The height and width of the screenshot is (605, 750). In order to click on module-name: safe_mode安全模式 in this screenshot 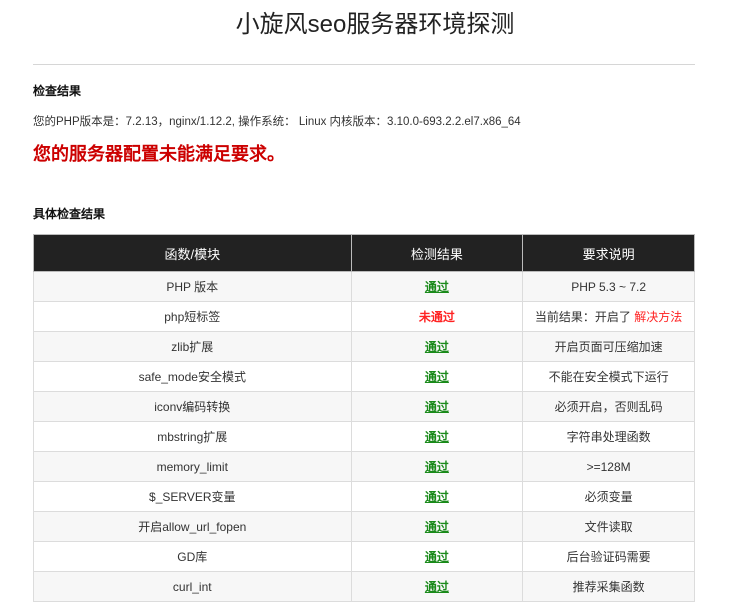, I will do `click(192, 376)`.